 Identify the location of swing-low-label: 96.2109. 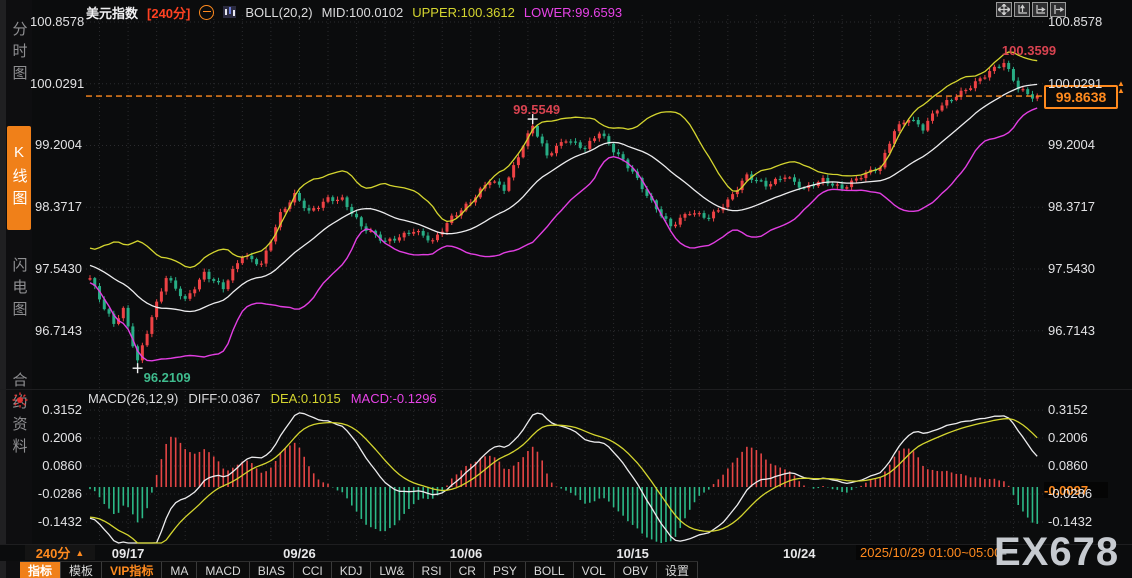
(167, 377).